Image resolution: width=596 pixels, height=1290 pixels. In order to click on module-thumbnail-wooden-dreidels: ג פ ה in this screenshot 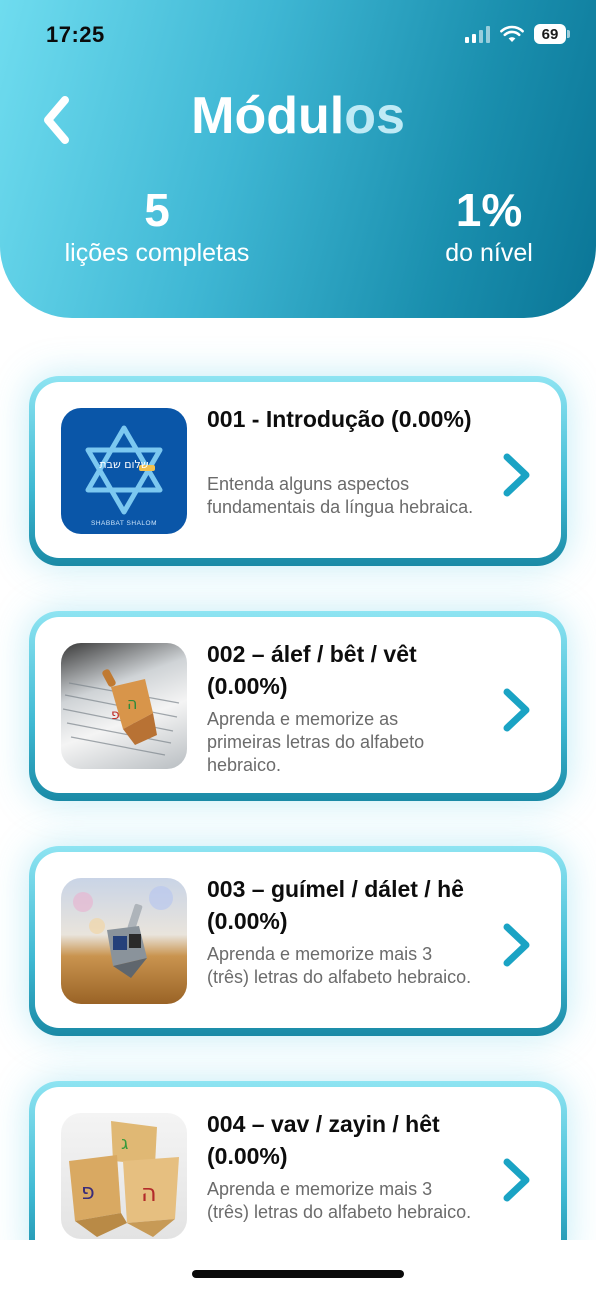, I will do `click(124, 1176)`.